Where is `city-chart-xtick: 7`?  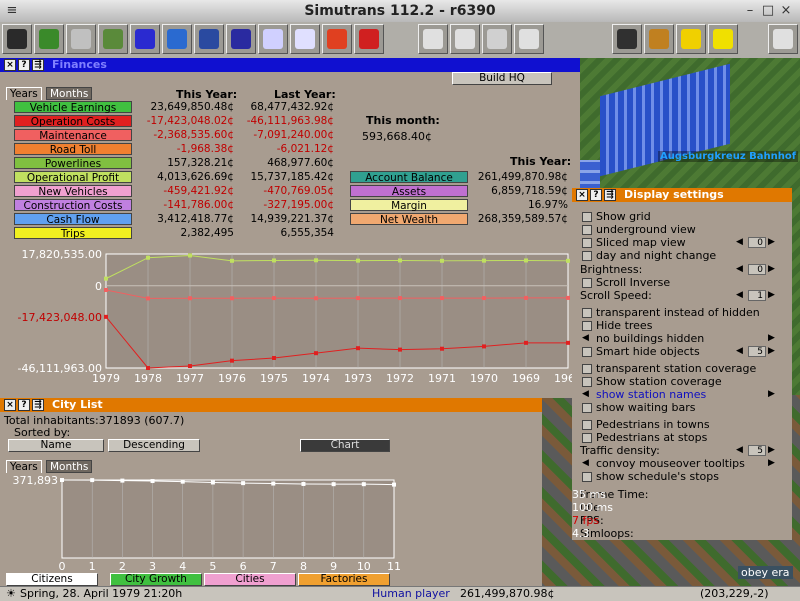
city-chart-xtick: 7 is located at coordinates (273, 566).